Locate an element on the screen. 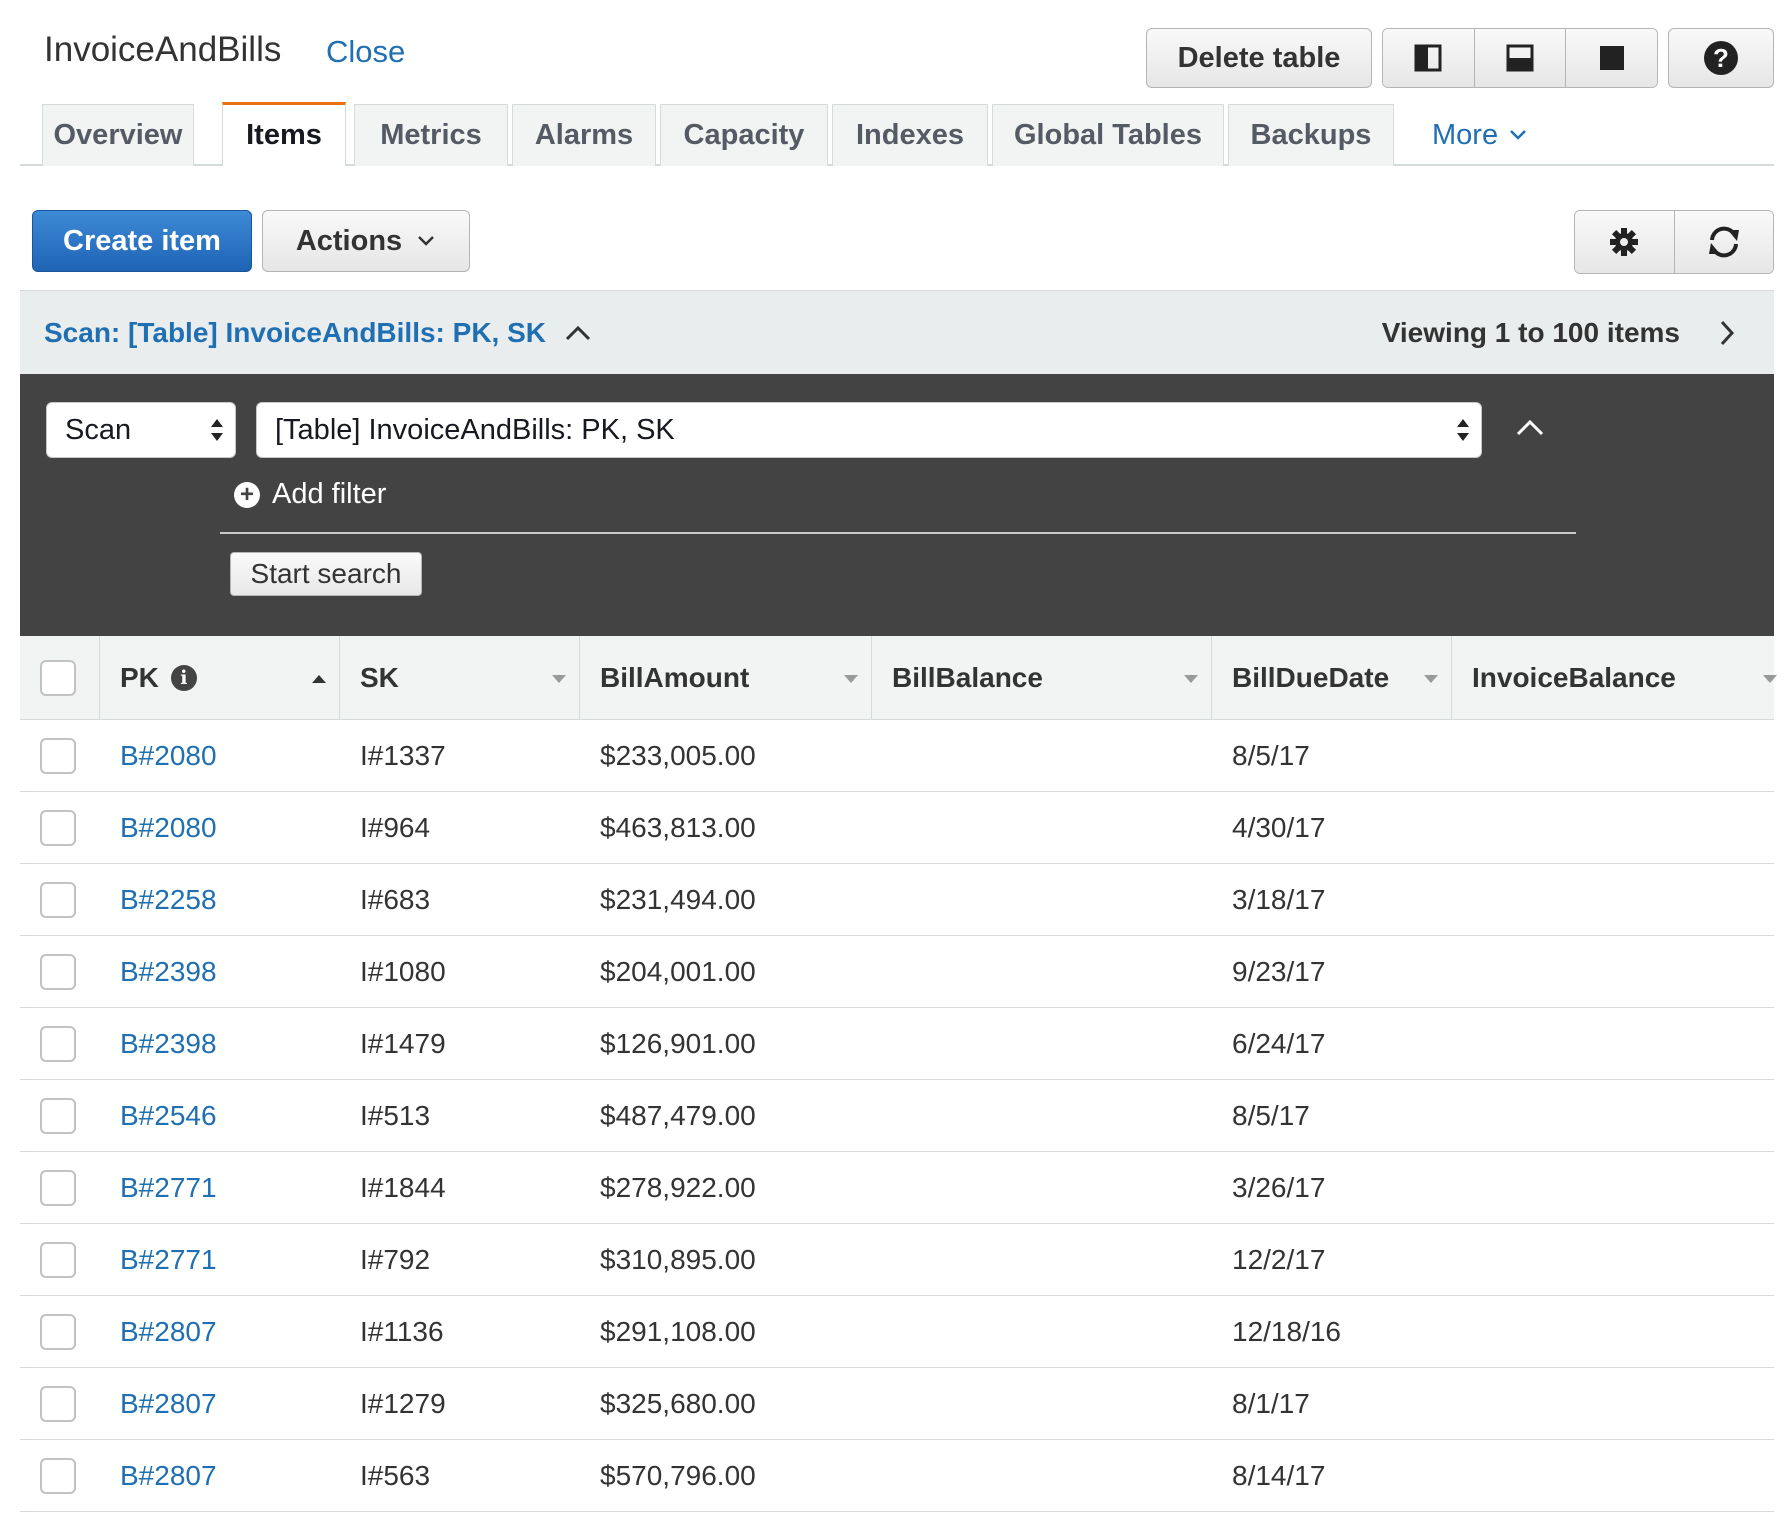 This screenshot has height=1520, width=1792. tab-metrics: Metrics is located at coordinates (431, 135).